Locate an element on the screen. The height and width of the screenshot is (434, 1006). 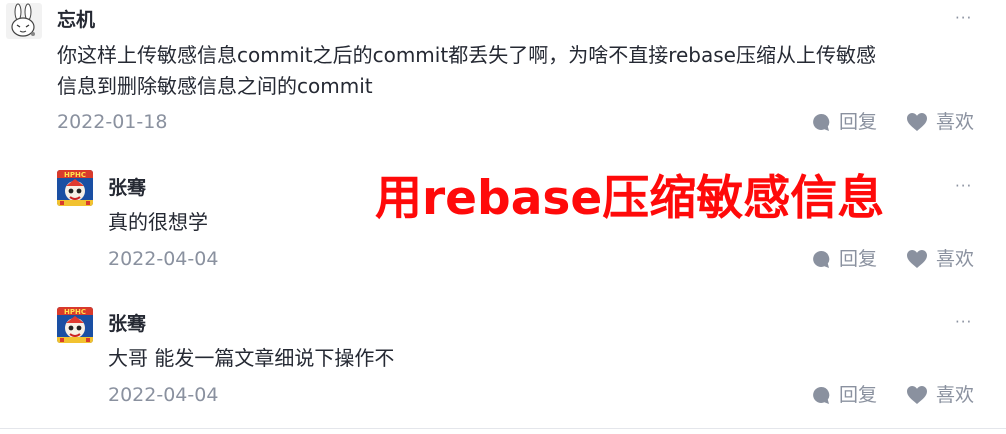
reply-text: 真的很想学 is located at coordinates (158, 222).